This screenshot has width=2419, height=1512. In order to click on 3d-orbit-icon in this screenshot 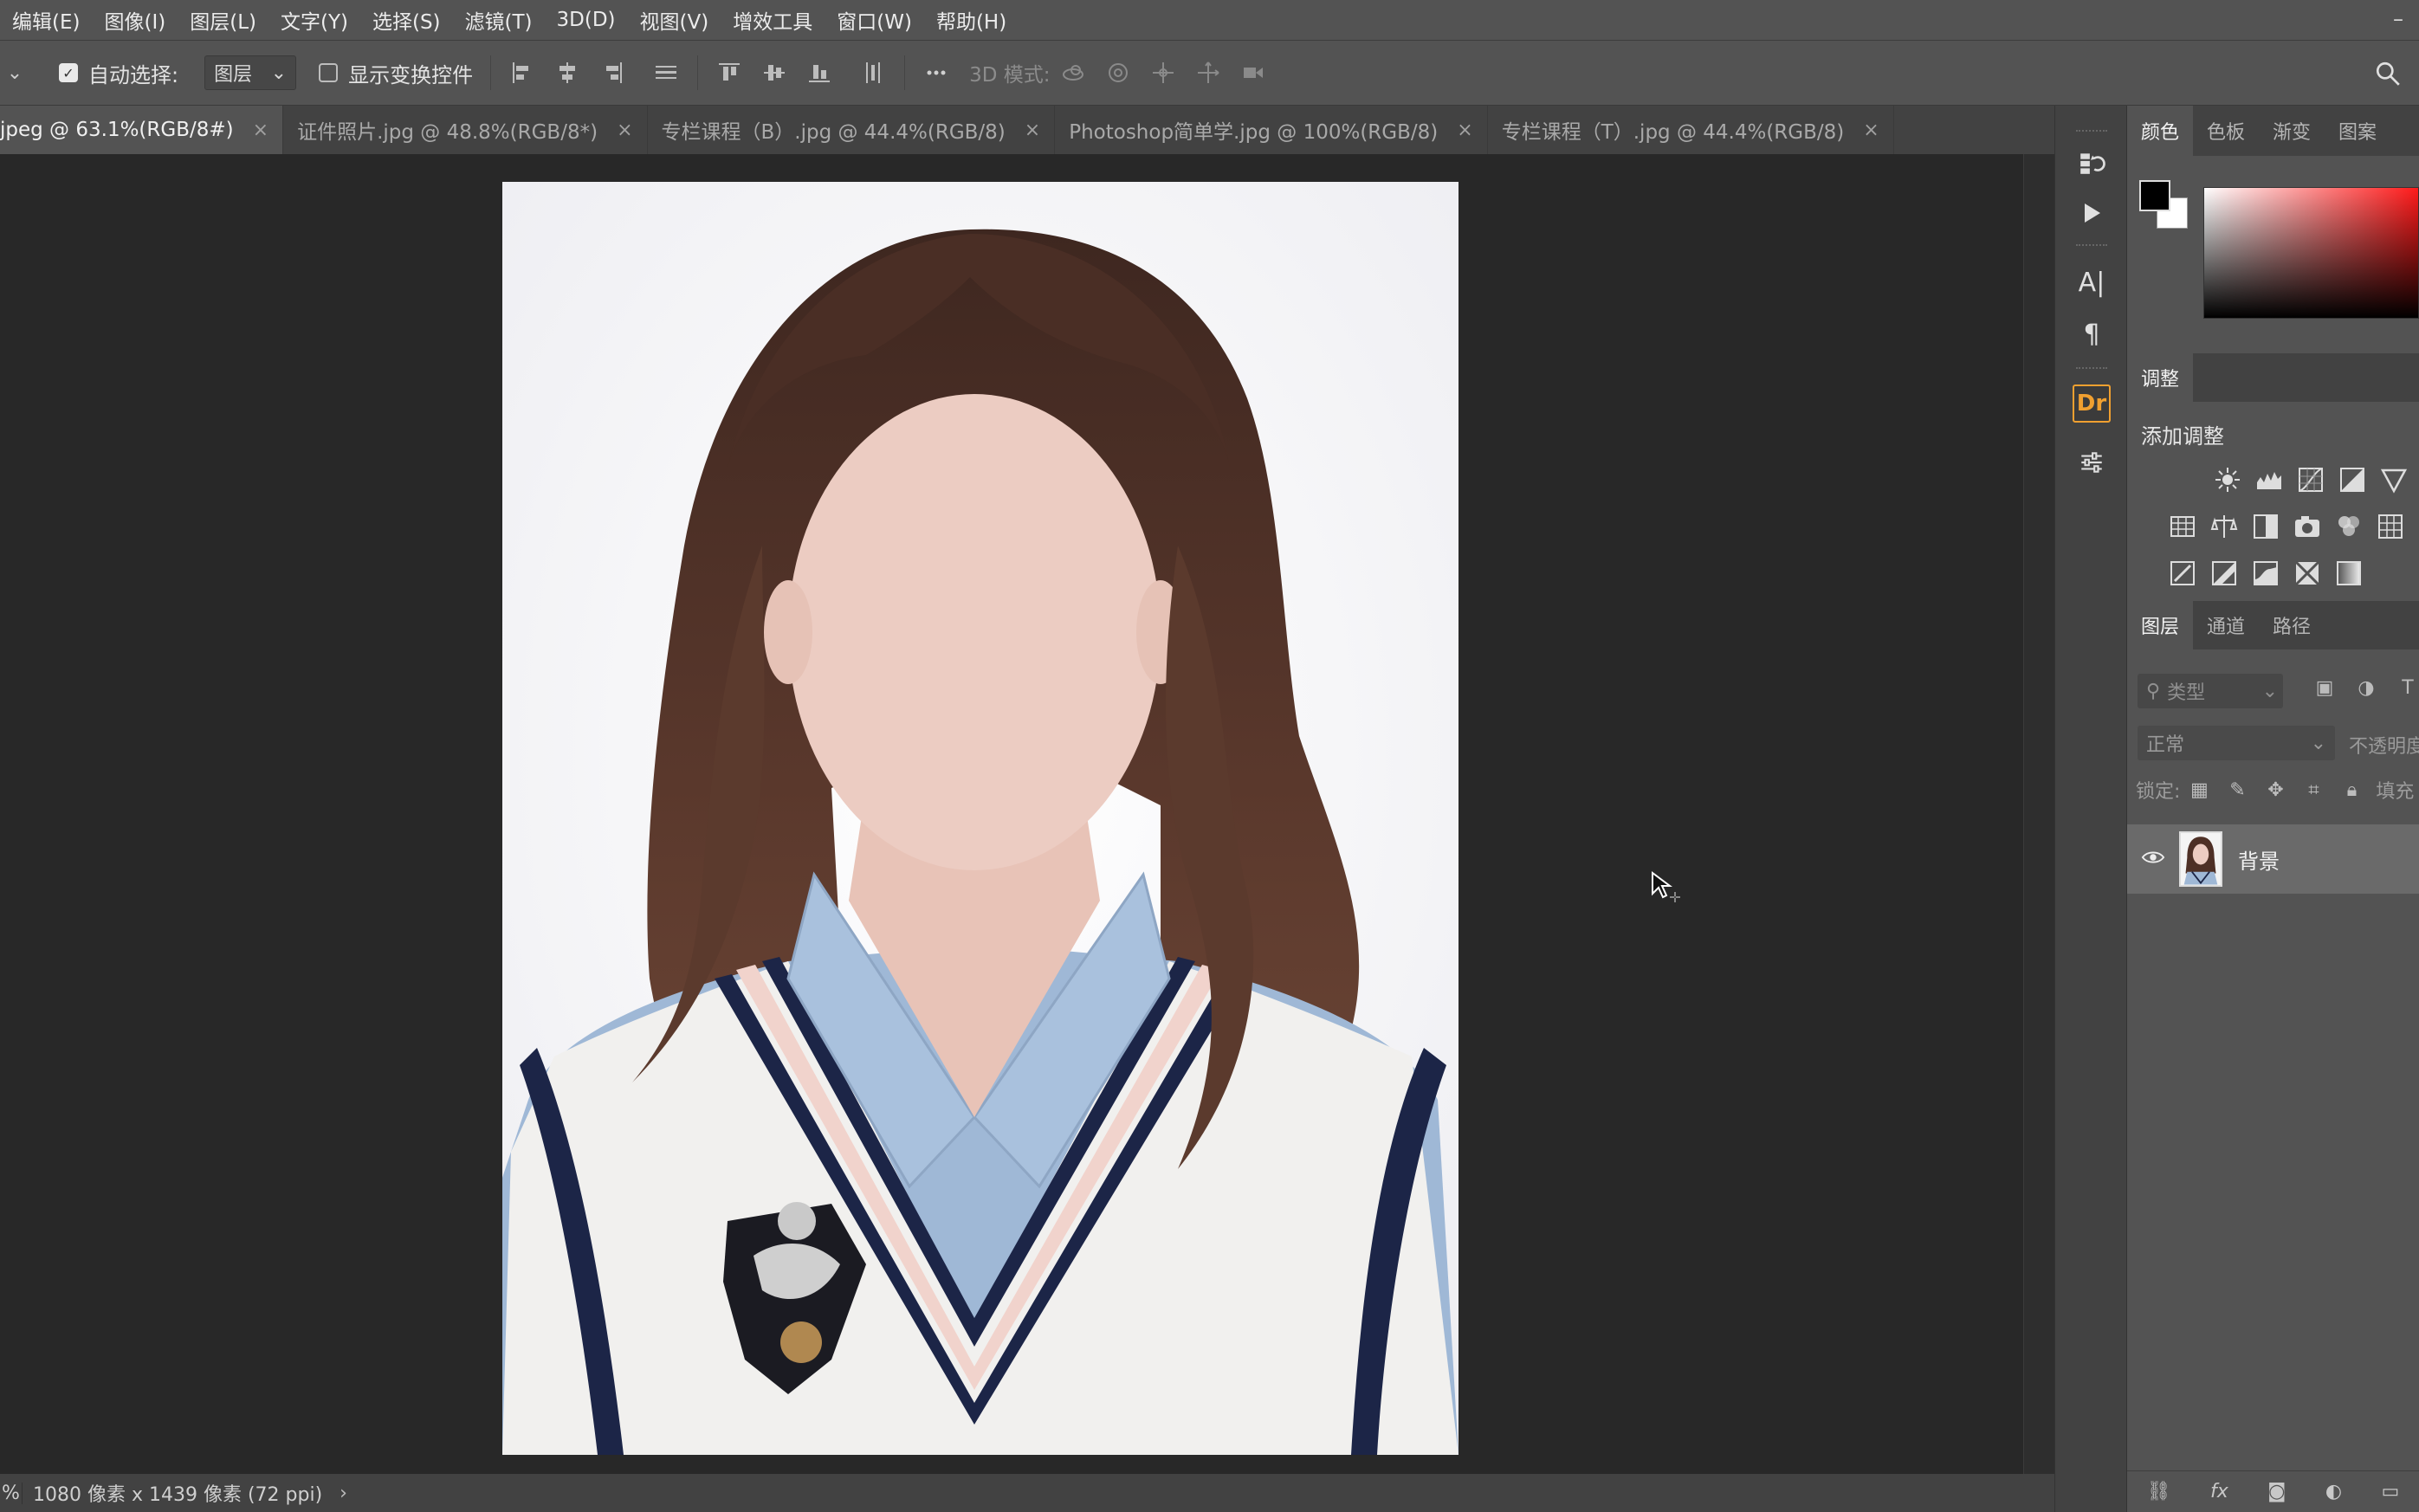, I will do `click(1073, 72)`.